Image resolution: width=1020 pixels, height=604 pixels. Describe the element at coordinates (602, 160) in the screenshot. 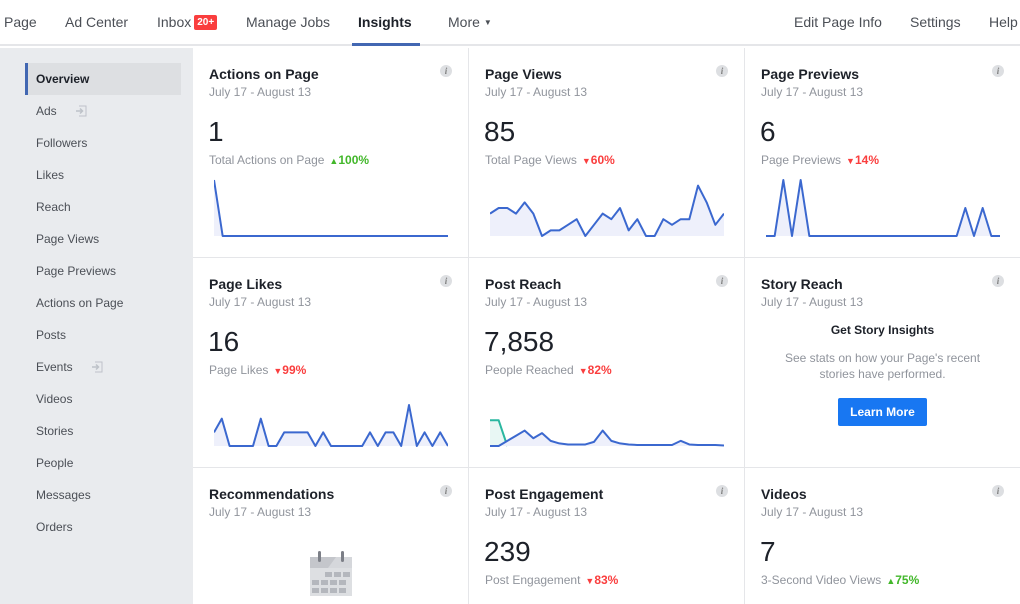

I see `delta-value: 60%` at that location.